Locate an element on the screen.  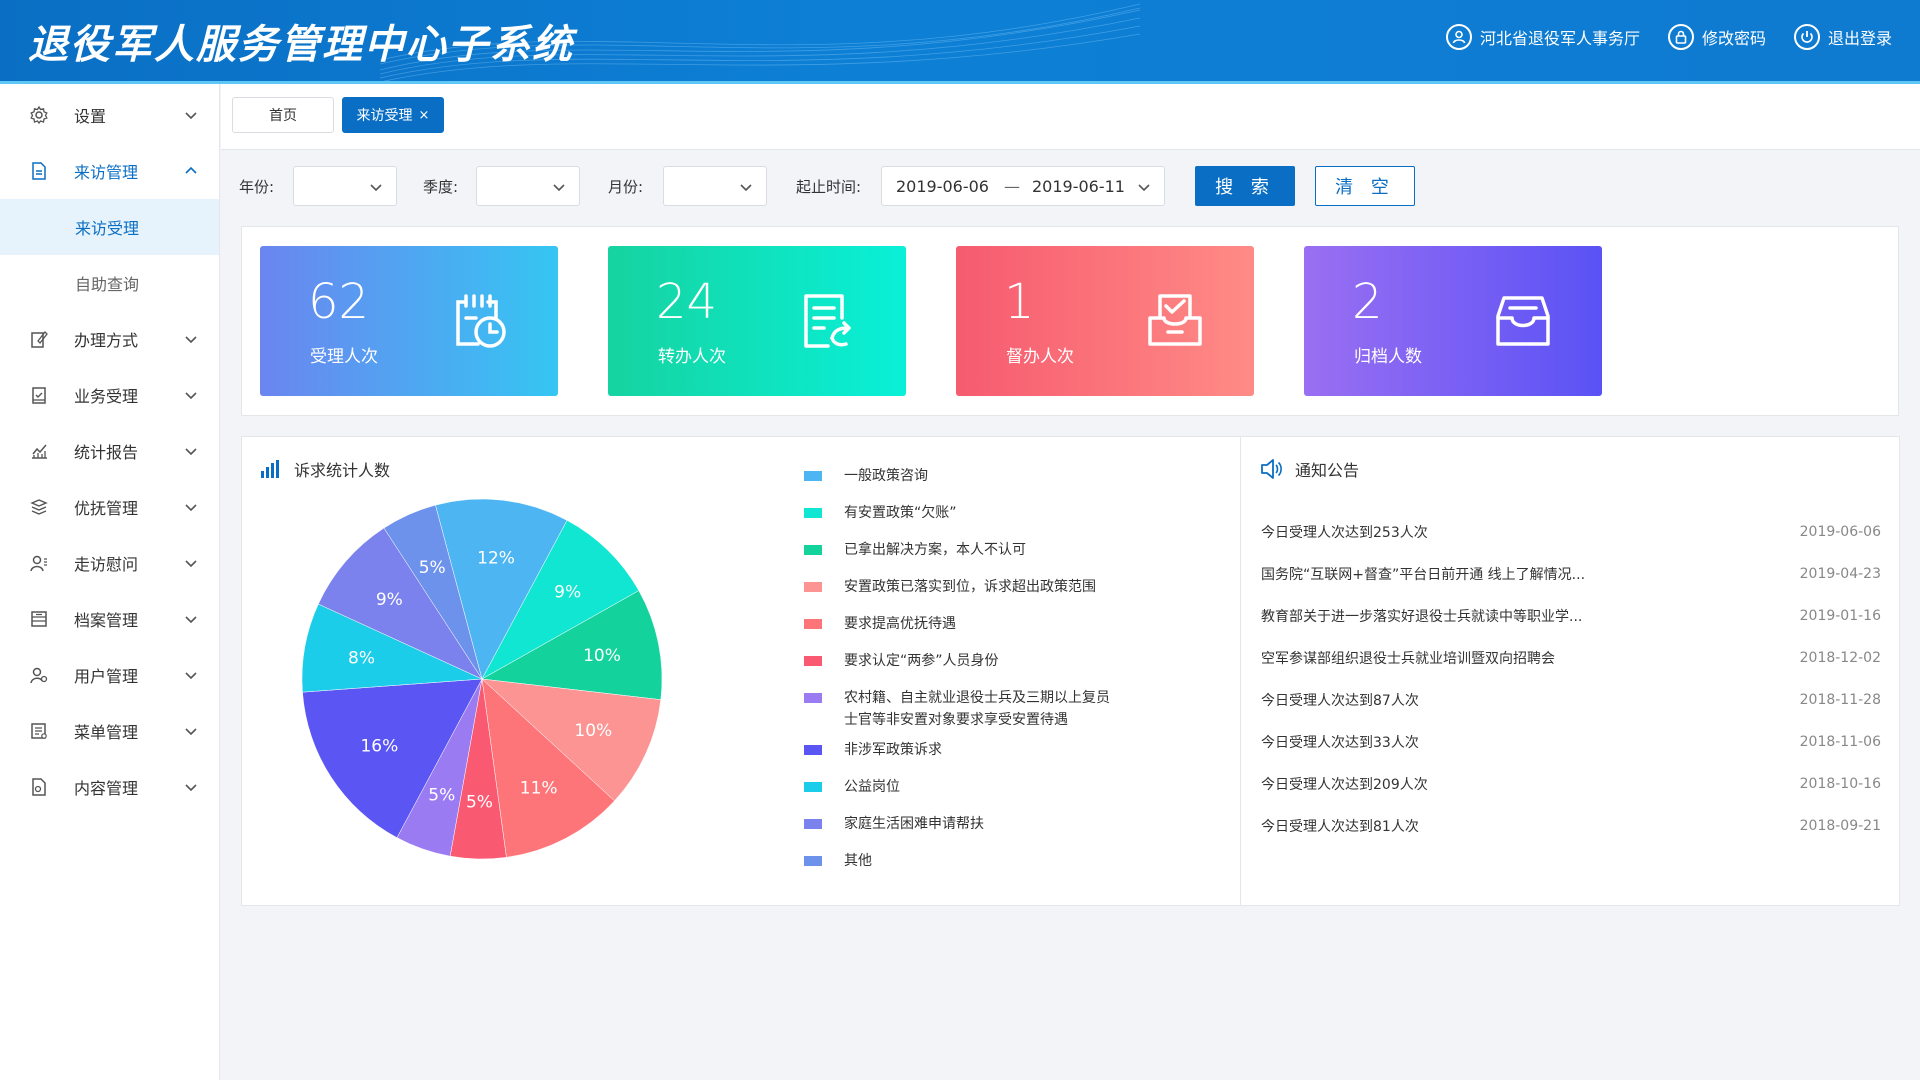
chart-icon is located at coordinates (39, 451).